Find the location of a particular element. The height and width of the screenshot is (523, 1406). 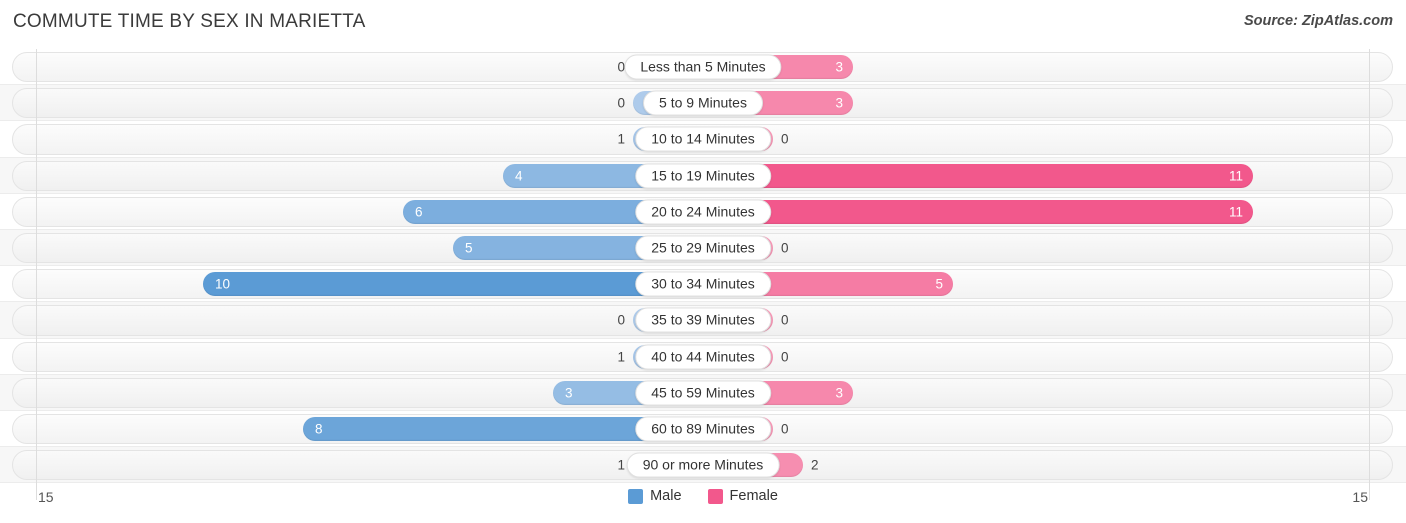

chart-row: 1 0 10 to 14 Minutes is located at coordinates (703, 139).